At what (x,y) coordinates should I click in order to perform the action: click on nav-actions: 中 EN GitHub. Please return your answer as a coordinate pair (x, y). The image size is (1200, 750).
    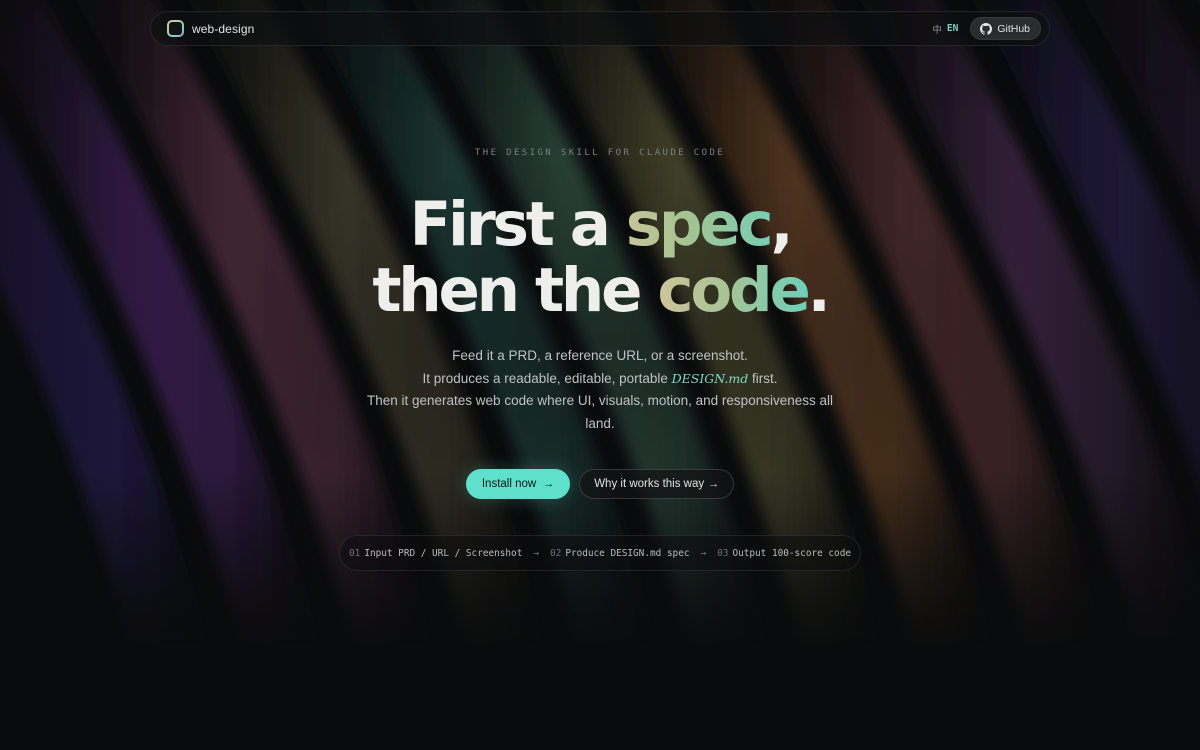
    Looking at the image, I should click on (986, 28).